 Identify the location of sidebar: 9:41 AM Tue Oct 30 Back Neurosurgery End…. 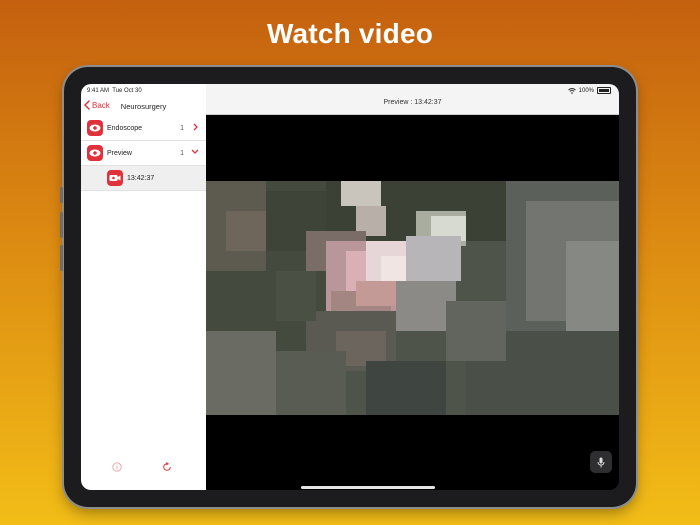
(144, 287).